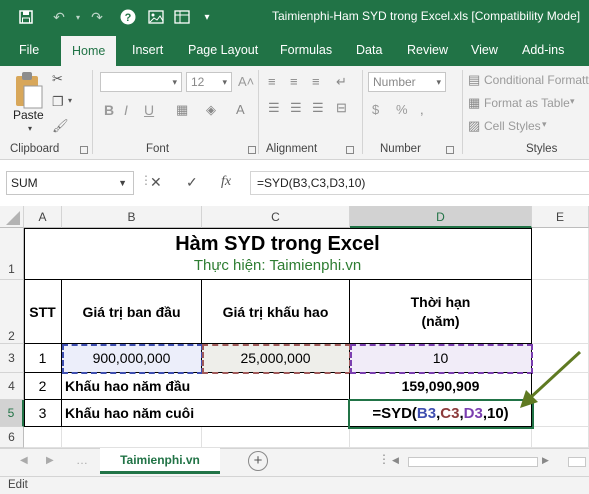 Image resolution: width=589 pixels, height=494 pixels. What do you see at coordinates (126, 110) in the screenshot?
I see `italic-button: I` at bounding box center [126, 110].